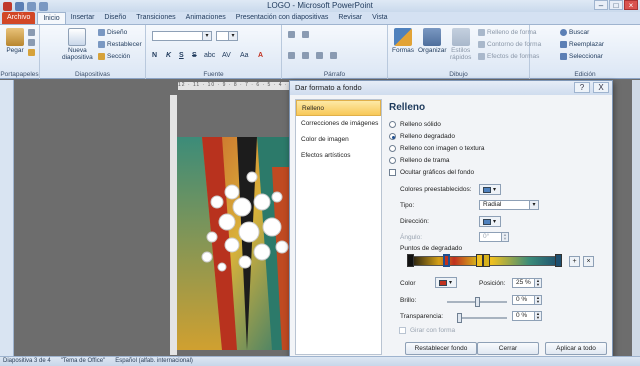 The image size is (640, 366). I want to click on radio-dot, so click(392, 136).